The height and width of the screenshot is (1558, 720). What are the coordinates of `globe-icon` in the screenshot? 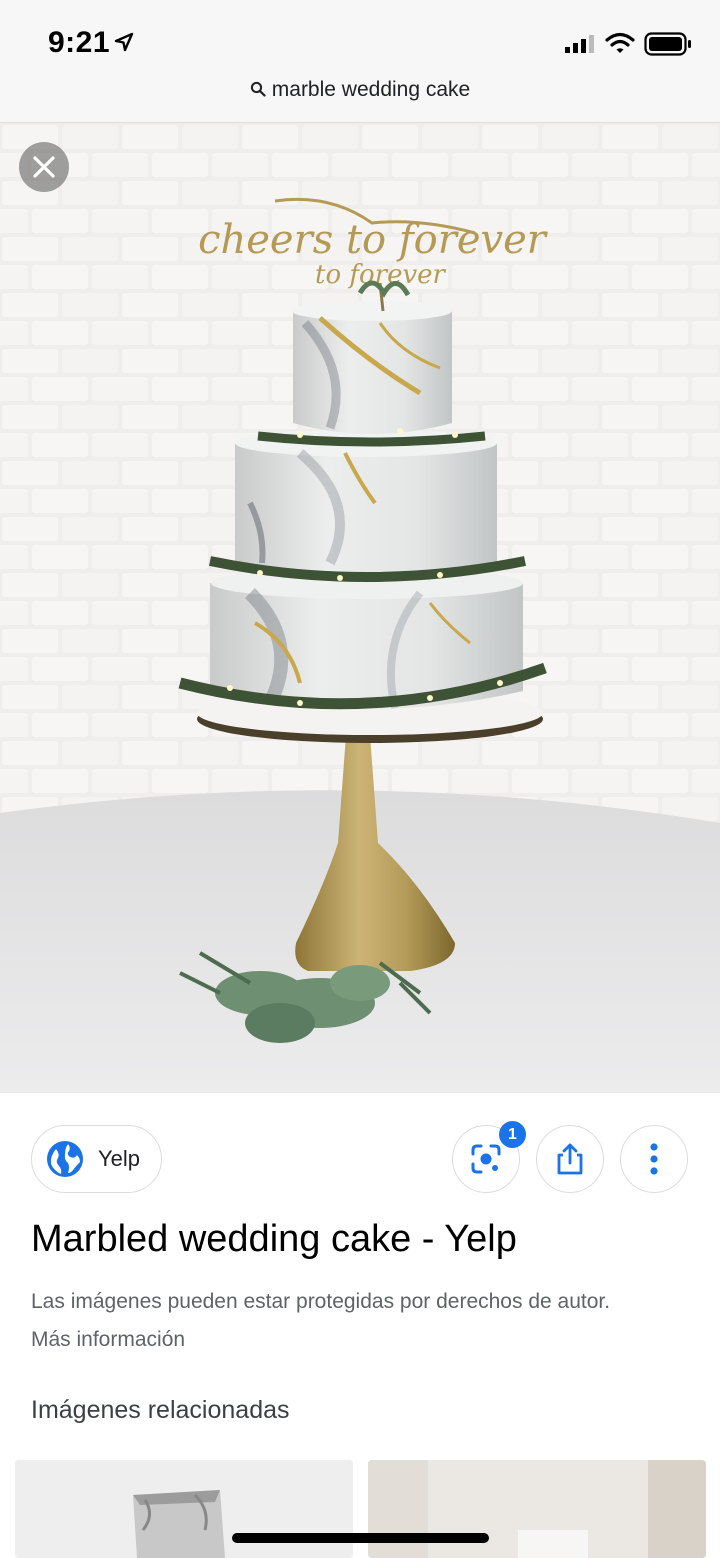 It's located at (65, 1159).